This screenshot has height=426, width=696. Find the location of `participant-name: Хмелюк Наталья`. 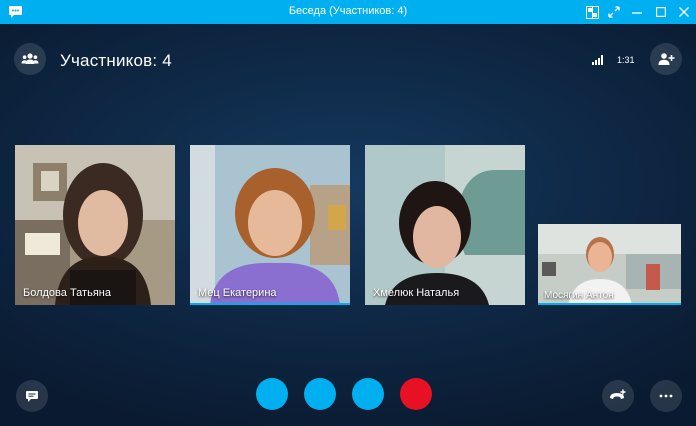

participant-name: Хмелюк Наталья is located at coordinates (416, 293).